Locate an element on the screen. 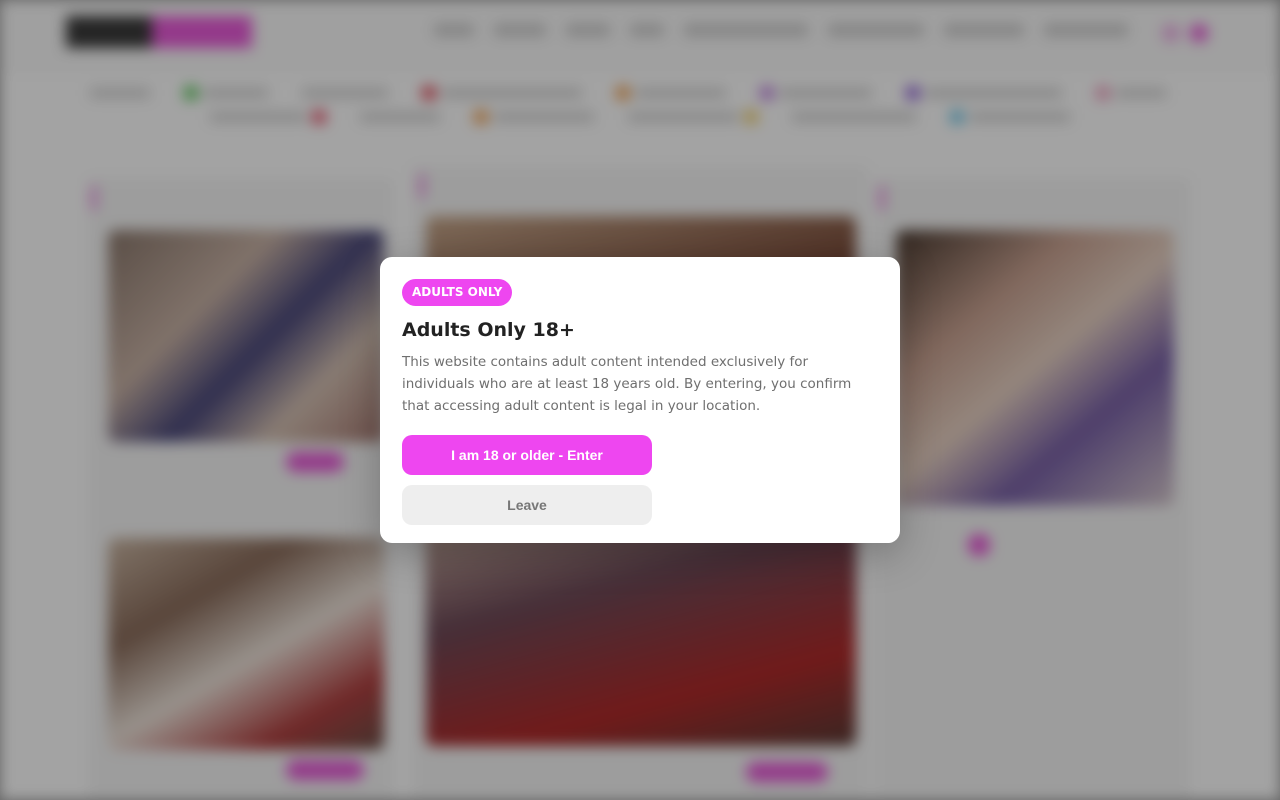 The width and height of the screenshot is (1280, 800). leave-button: Leave is located at coordinates (527, 505).